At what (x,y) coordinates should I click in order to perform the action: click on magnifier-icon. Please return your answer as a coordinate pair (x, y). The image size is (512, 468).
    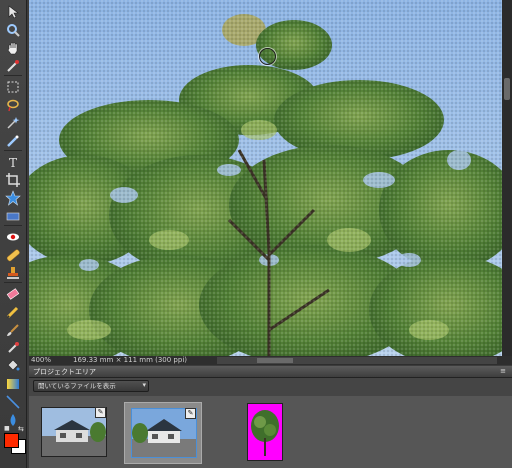
    Looking at the image, I should click on (13, 30).